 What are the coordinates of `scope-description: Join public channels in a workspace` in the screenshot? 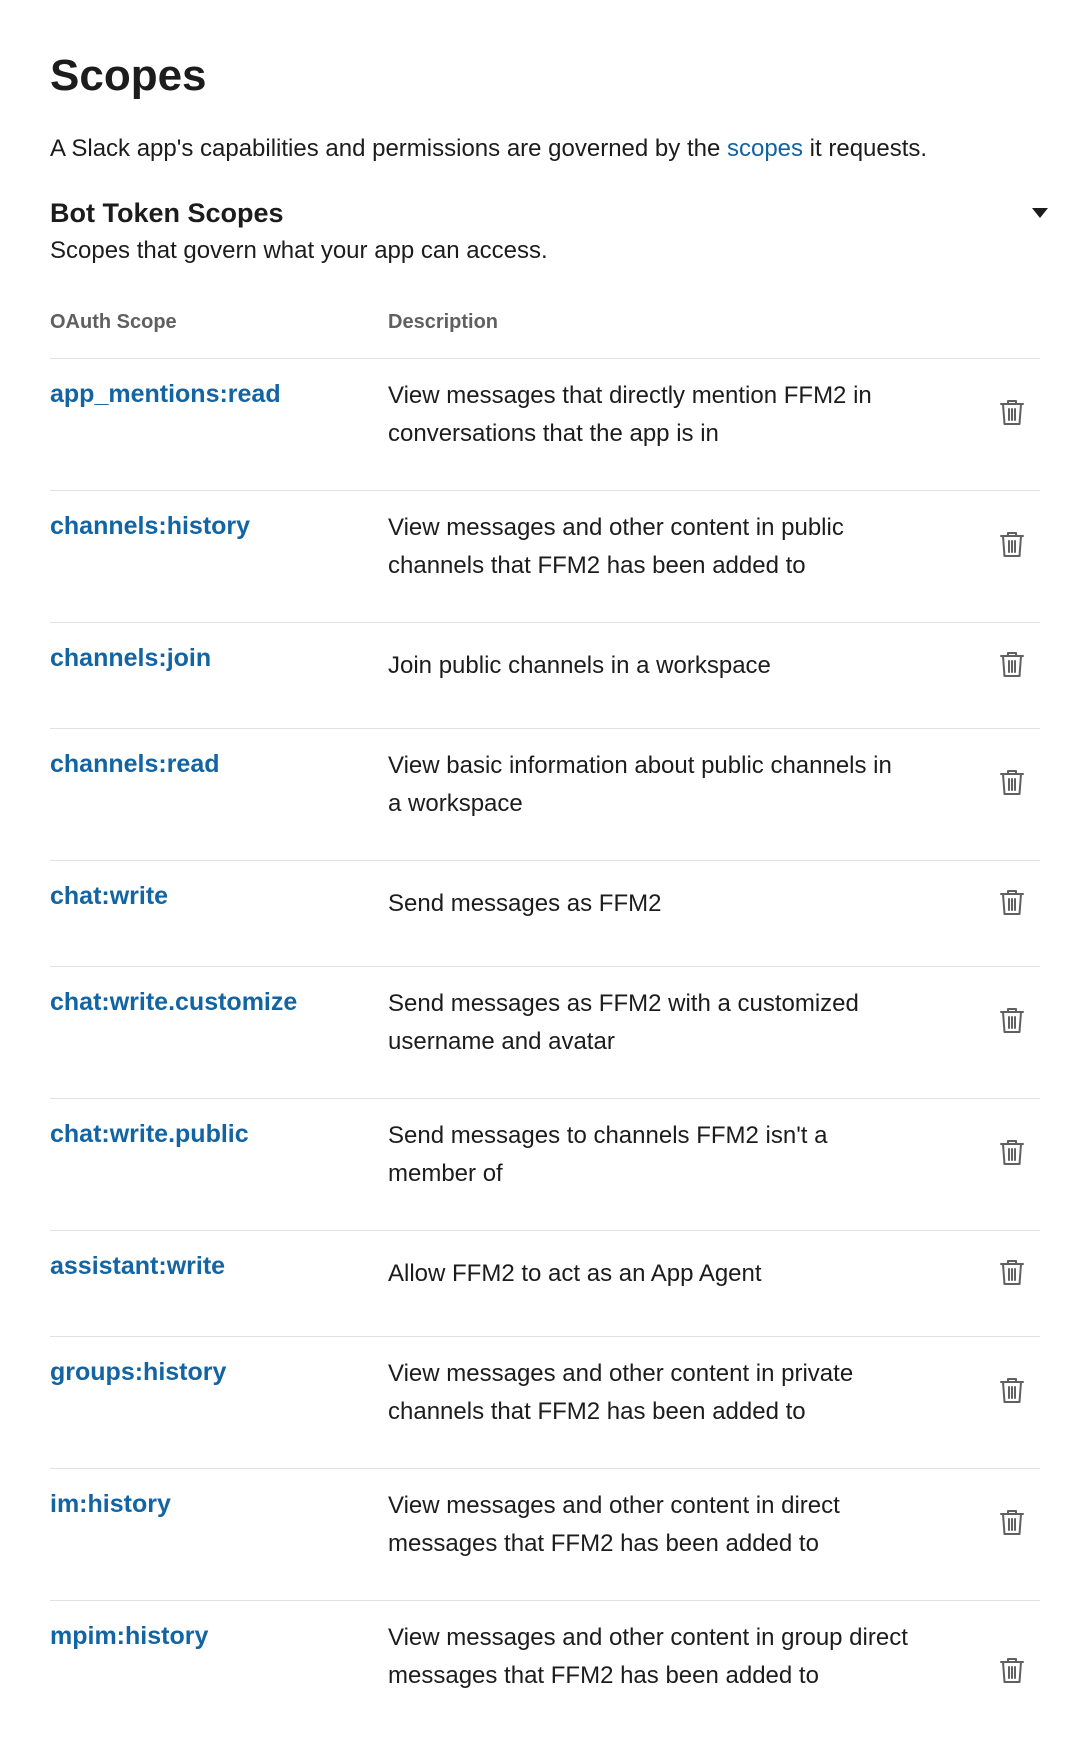 It's located at (579, 665).